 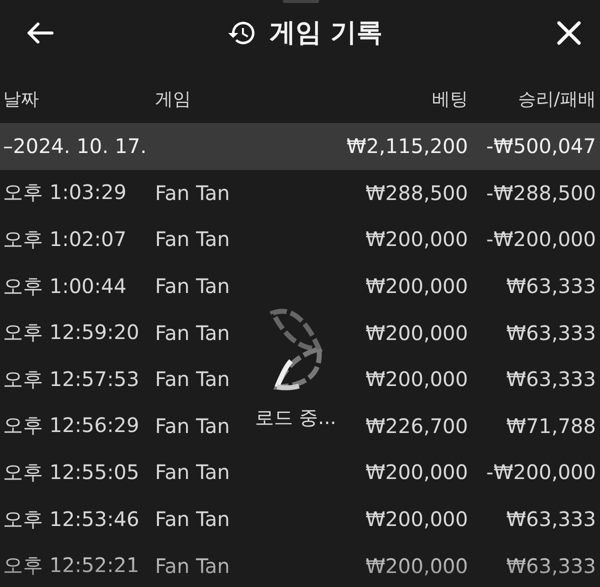 I want to click on bet-cell: ₩226,700, so click(x=417, y=426).